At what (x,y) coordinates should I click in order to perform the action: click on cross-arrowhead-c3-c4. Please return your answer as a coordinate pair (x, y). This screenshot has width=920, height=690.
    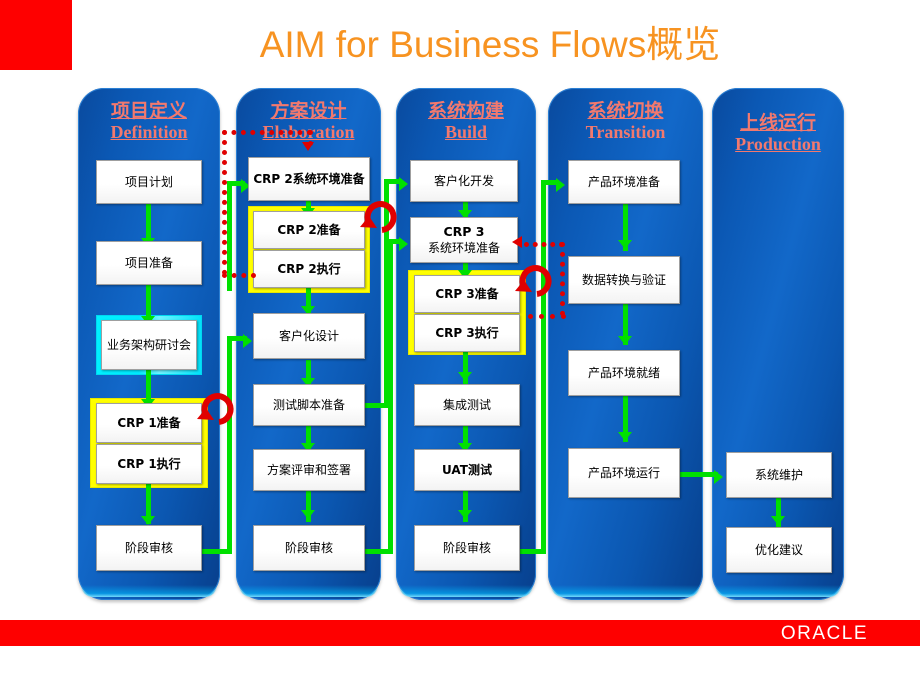
    Looking at the image, I should click on (560, 185).